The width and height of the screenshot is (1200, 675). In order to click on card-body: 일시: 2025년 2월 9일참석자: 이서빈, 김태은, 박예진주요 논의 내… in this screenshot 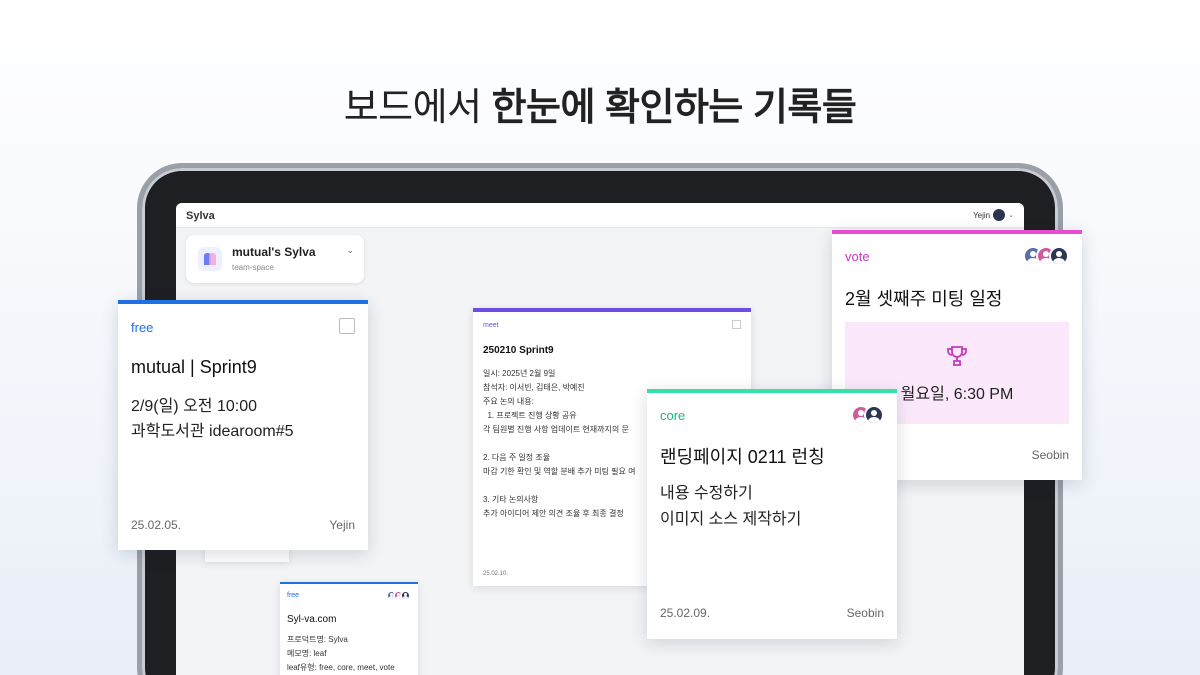, I will do `click(567, 444)`.